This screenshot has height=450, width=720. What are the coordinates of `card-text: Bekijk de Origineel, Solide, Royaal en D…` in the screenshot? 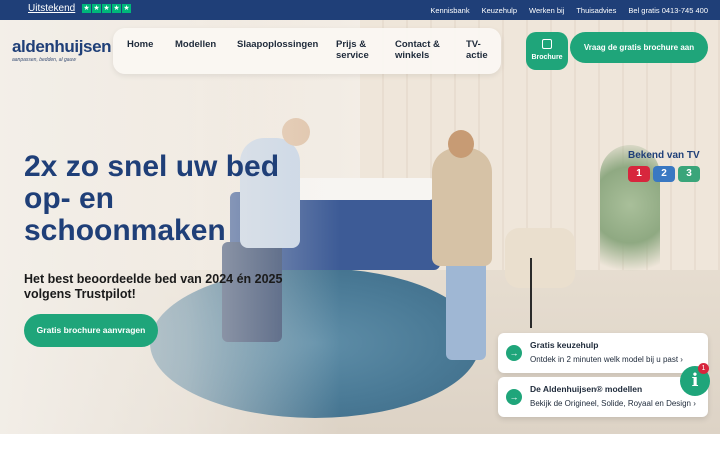 It's located at (613, 403).